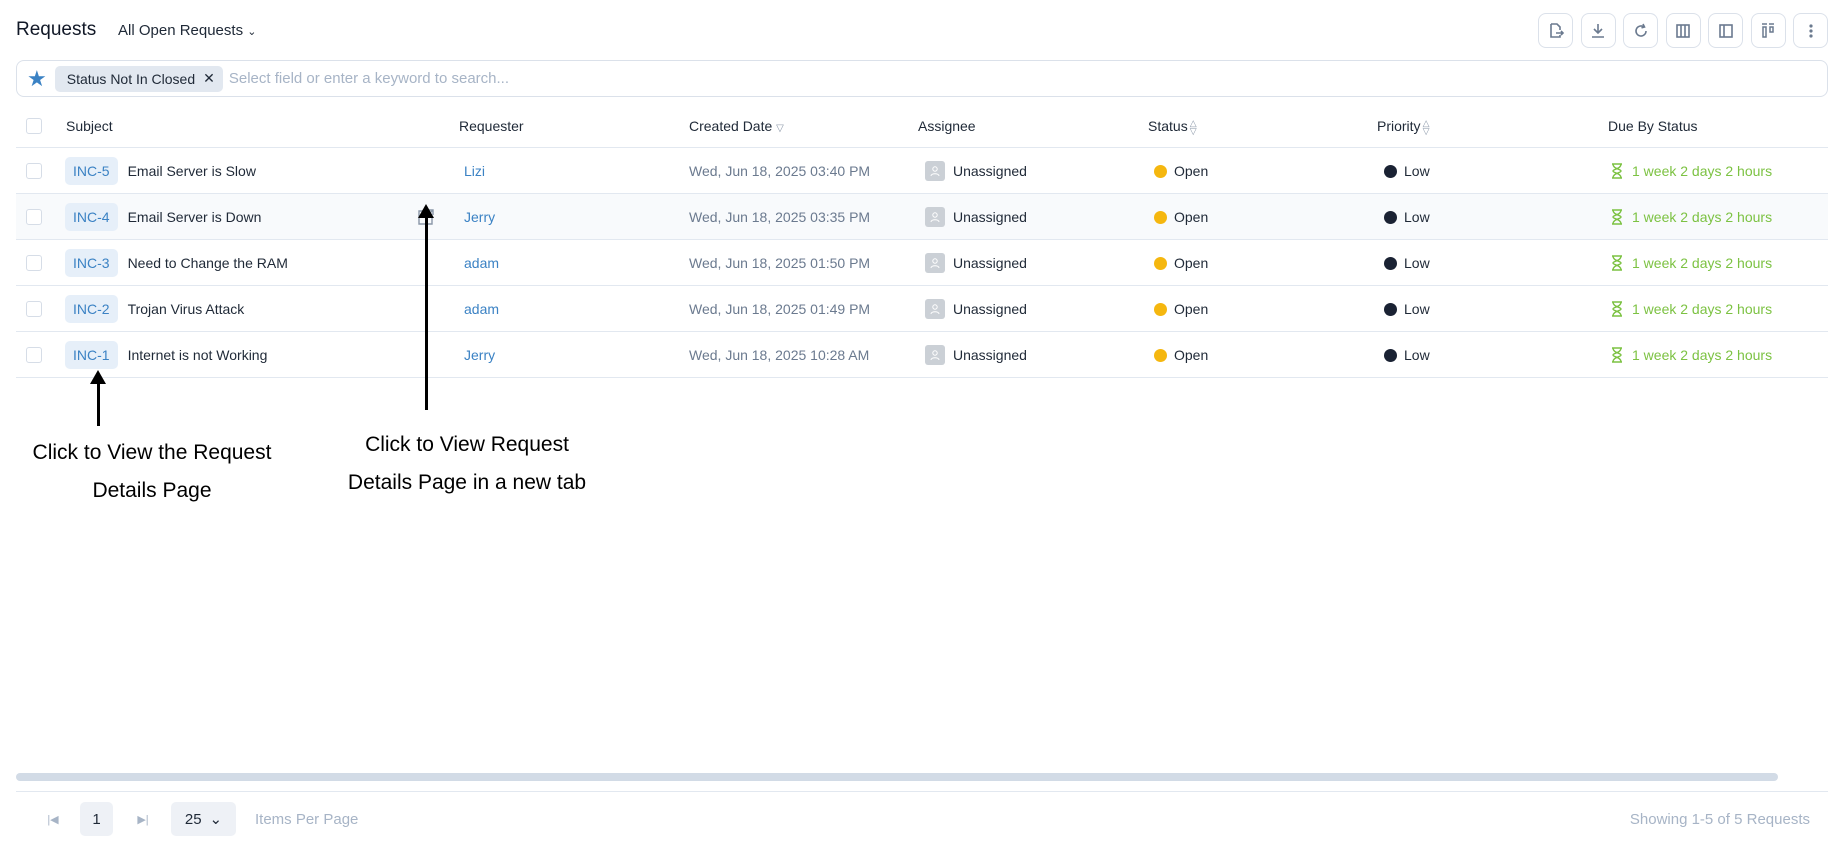 The width and height of the screenshot is (1845, 845). What do you see at coordinates (426, 211) in the screenshot?
I see `arrow-head` at bounding box center [426, 211].